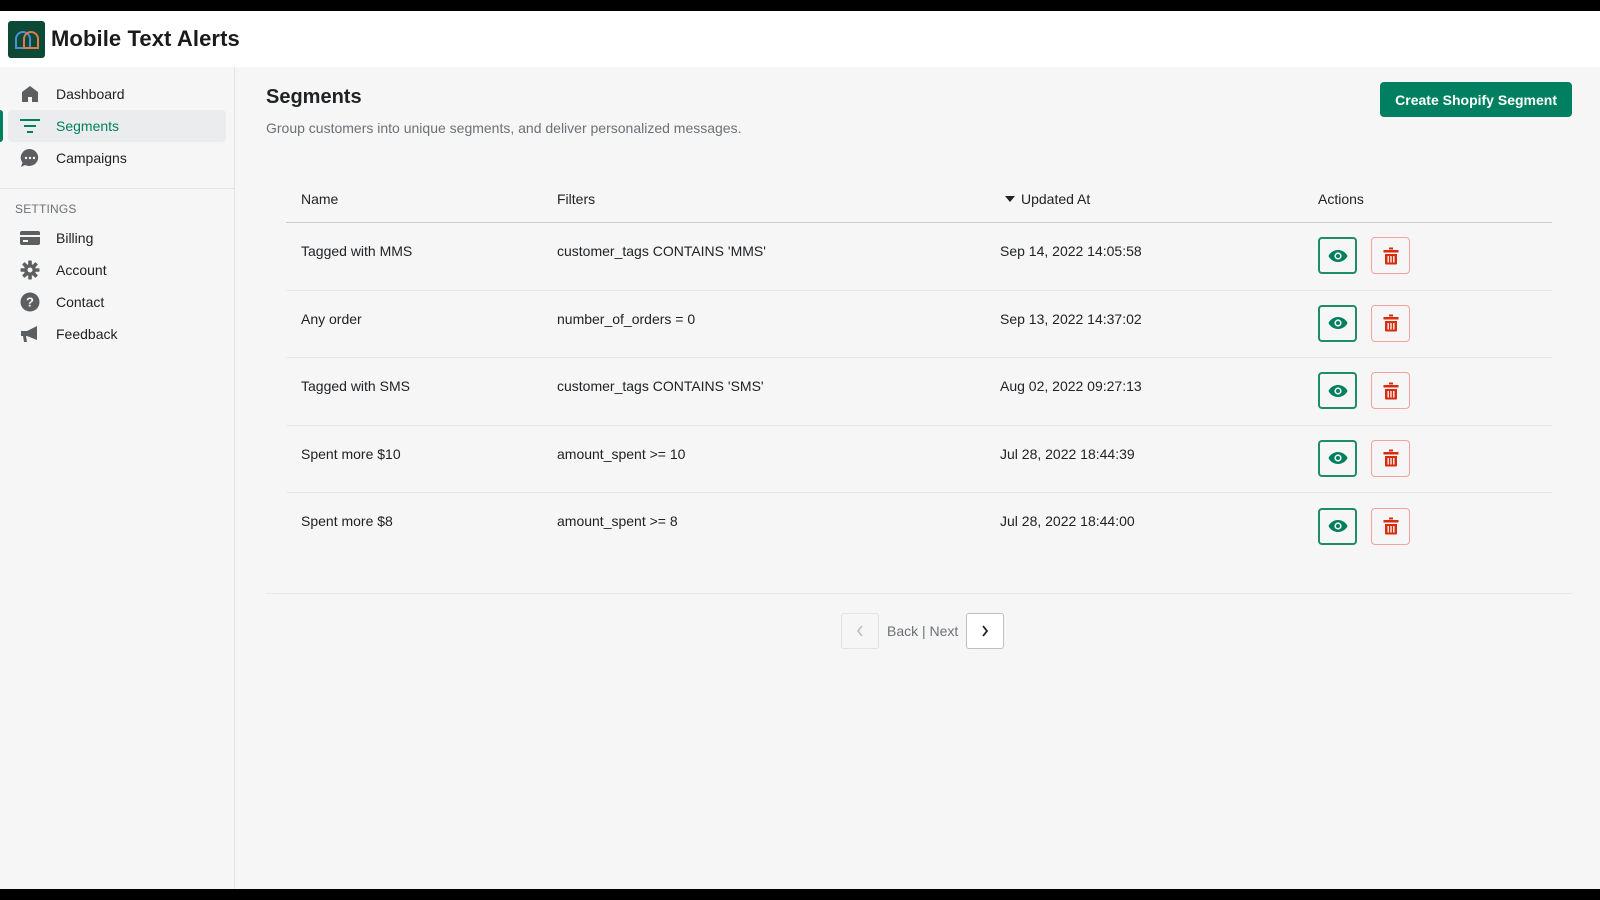 The image size is (1600, 900). I want to click on segment-updated-at: Aug 02, 2022 09:27:13, so click(1071, 386).